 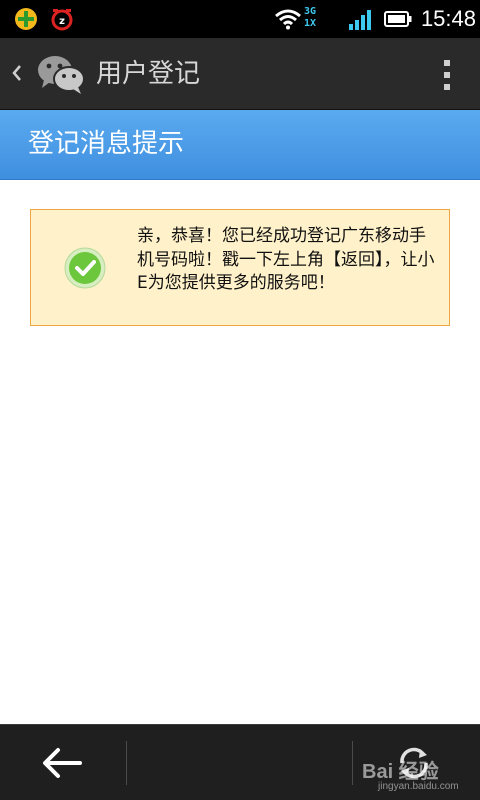 What do you see at coordinates (240, 762) in the screenshot?
I see `bottom-bar: Bai 经验 jingyan.baidu.com` at bounding box center [240, 762].